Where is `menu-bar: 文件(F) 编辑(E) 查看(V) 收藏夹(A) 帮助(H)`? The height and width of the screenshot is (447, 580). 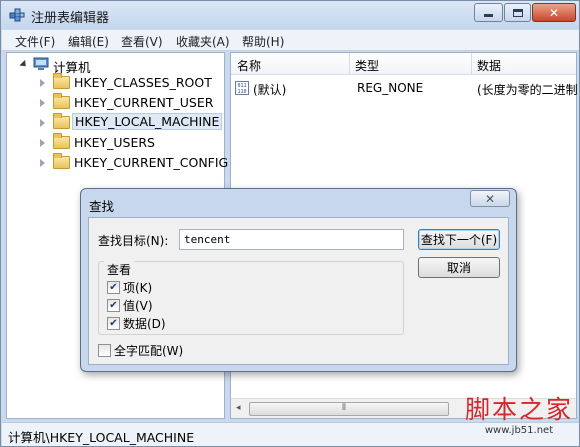
menu-bar: 文件(F) 编辑(E) 查看(V) 收藏夹(A) 帮助(H) is located at coordinates (290, 40).